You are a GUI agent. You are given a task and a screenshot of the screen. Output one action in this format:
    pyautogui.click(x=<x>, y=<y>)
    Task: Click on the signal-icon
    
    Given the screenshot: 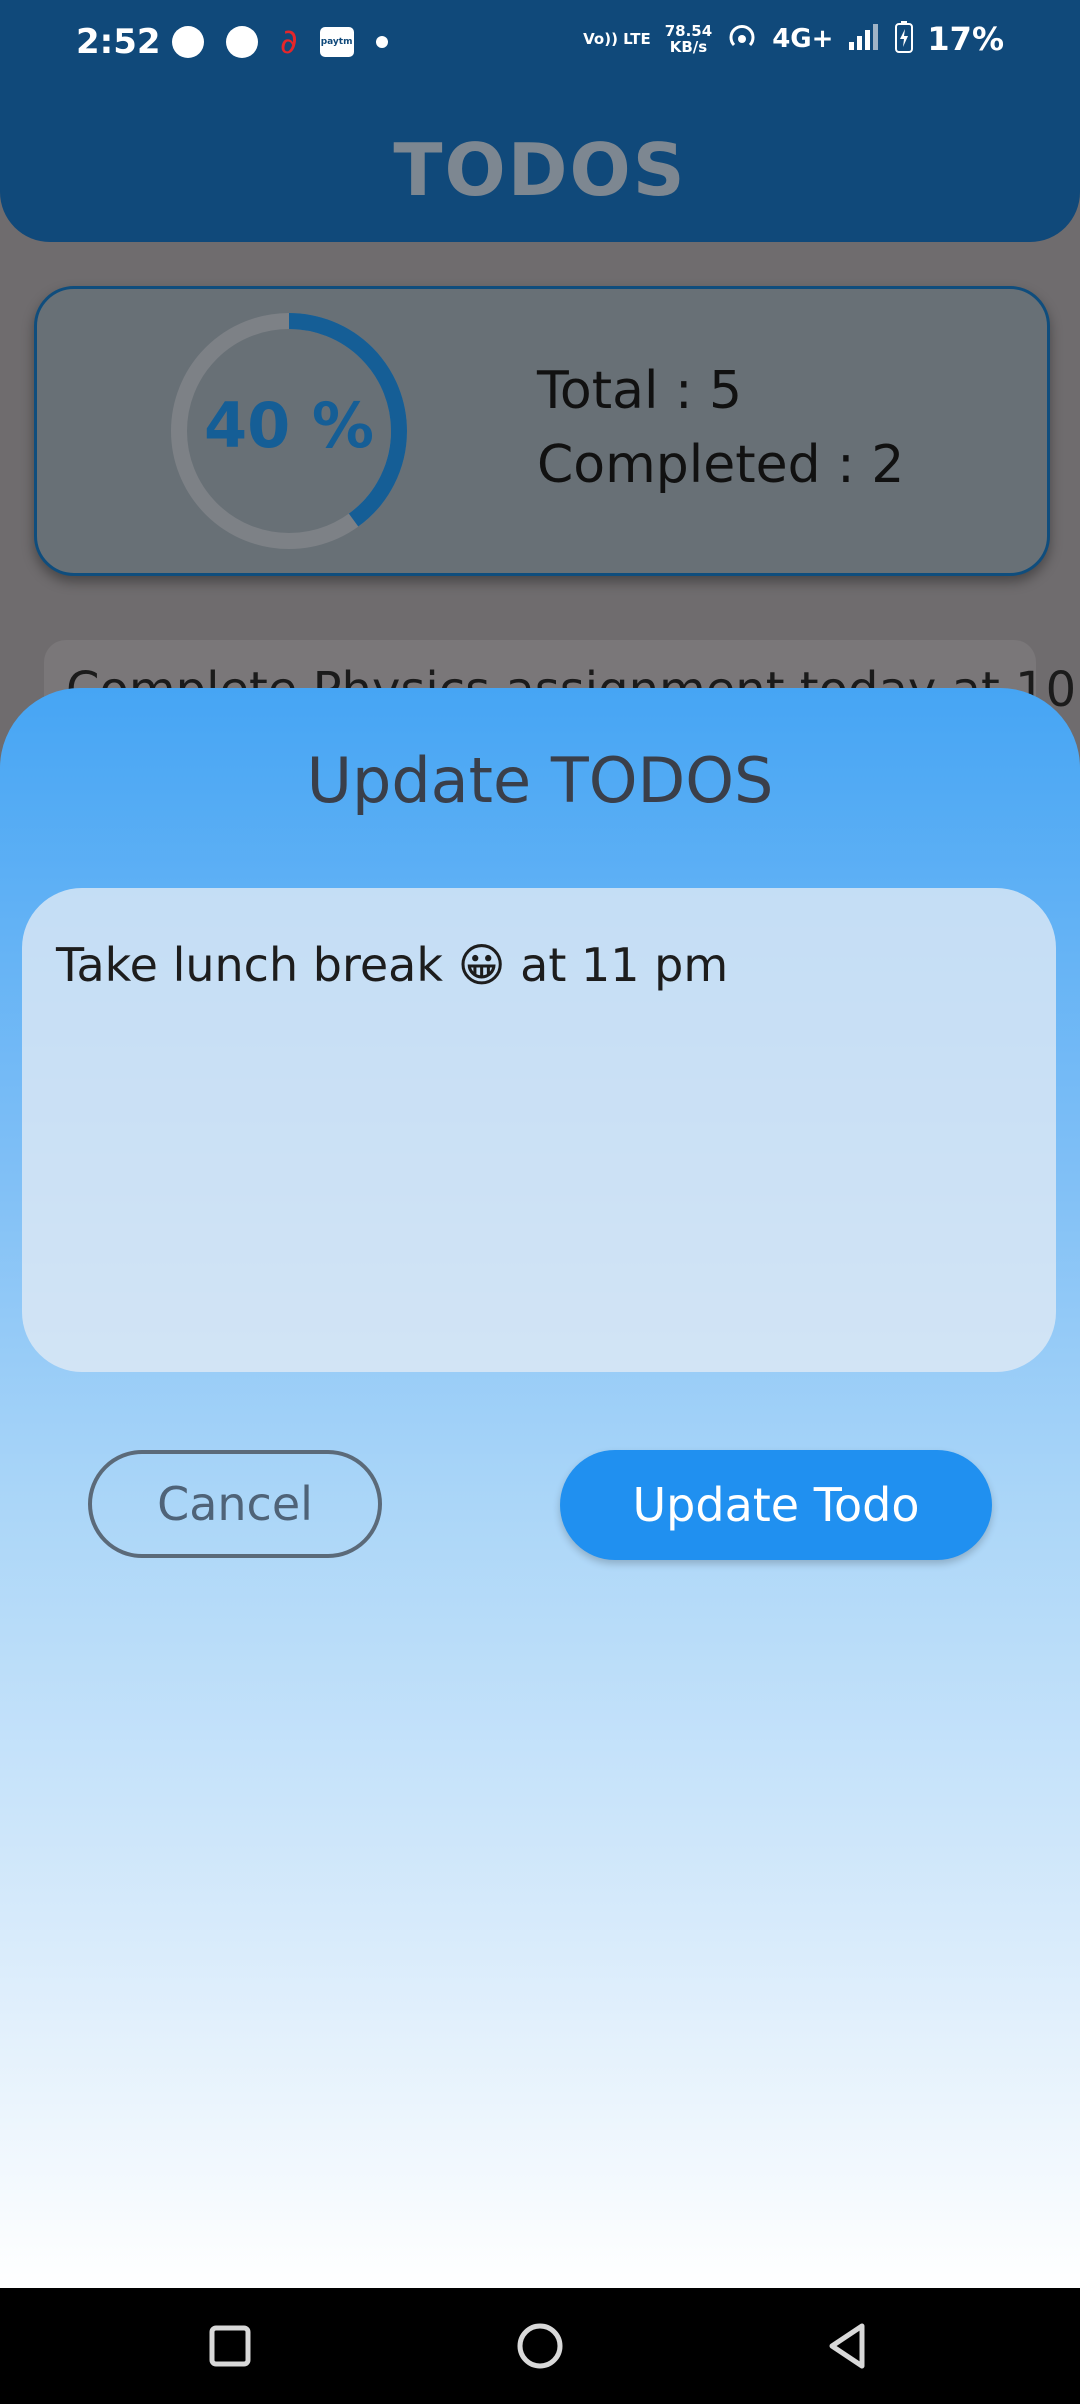 What is the action you would take?
    pyautogui.click(x=864, y=39)
    